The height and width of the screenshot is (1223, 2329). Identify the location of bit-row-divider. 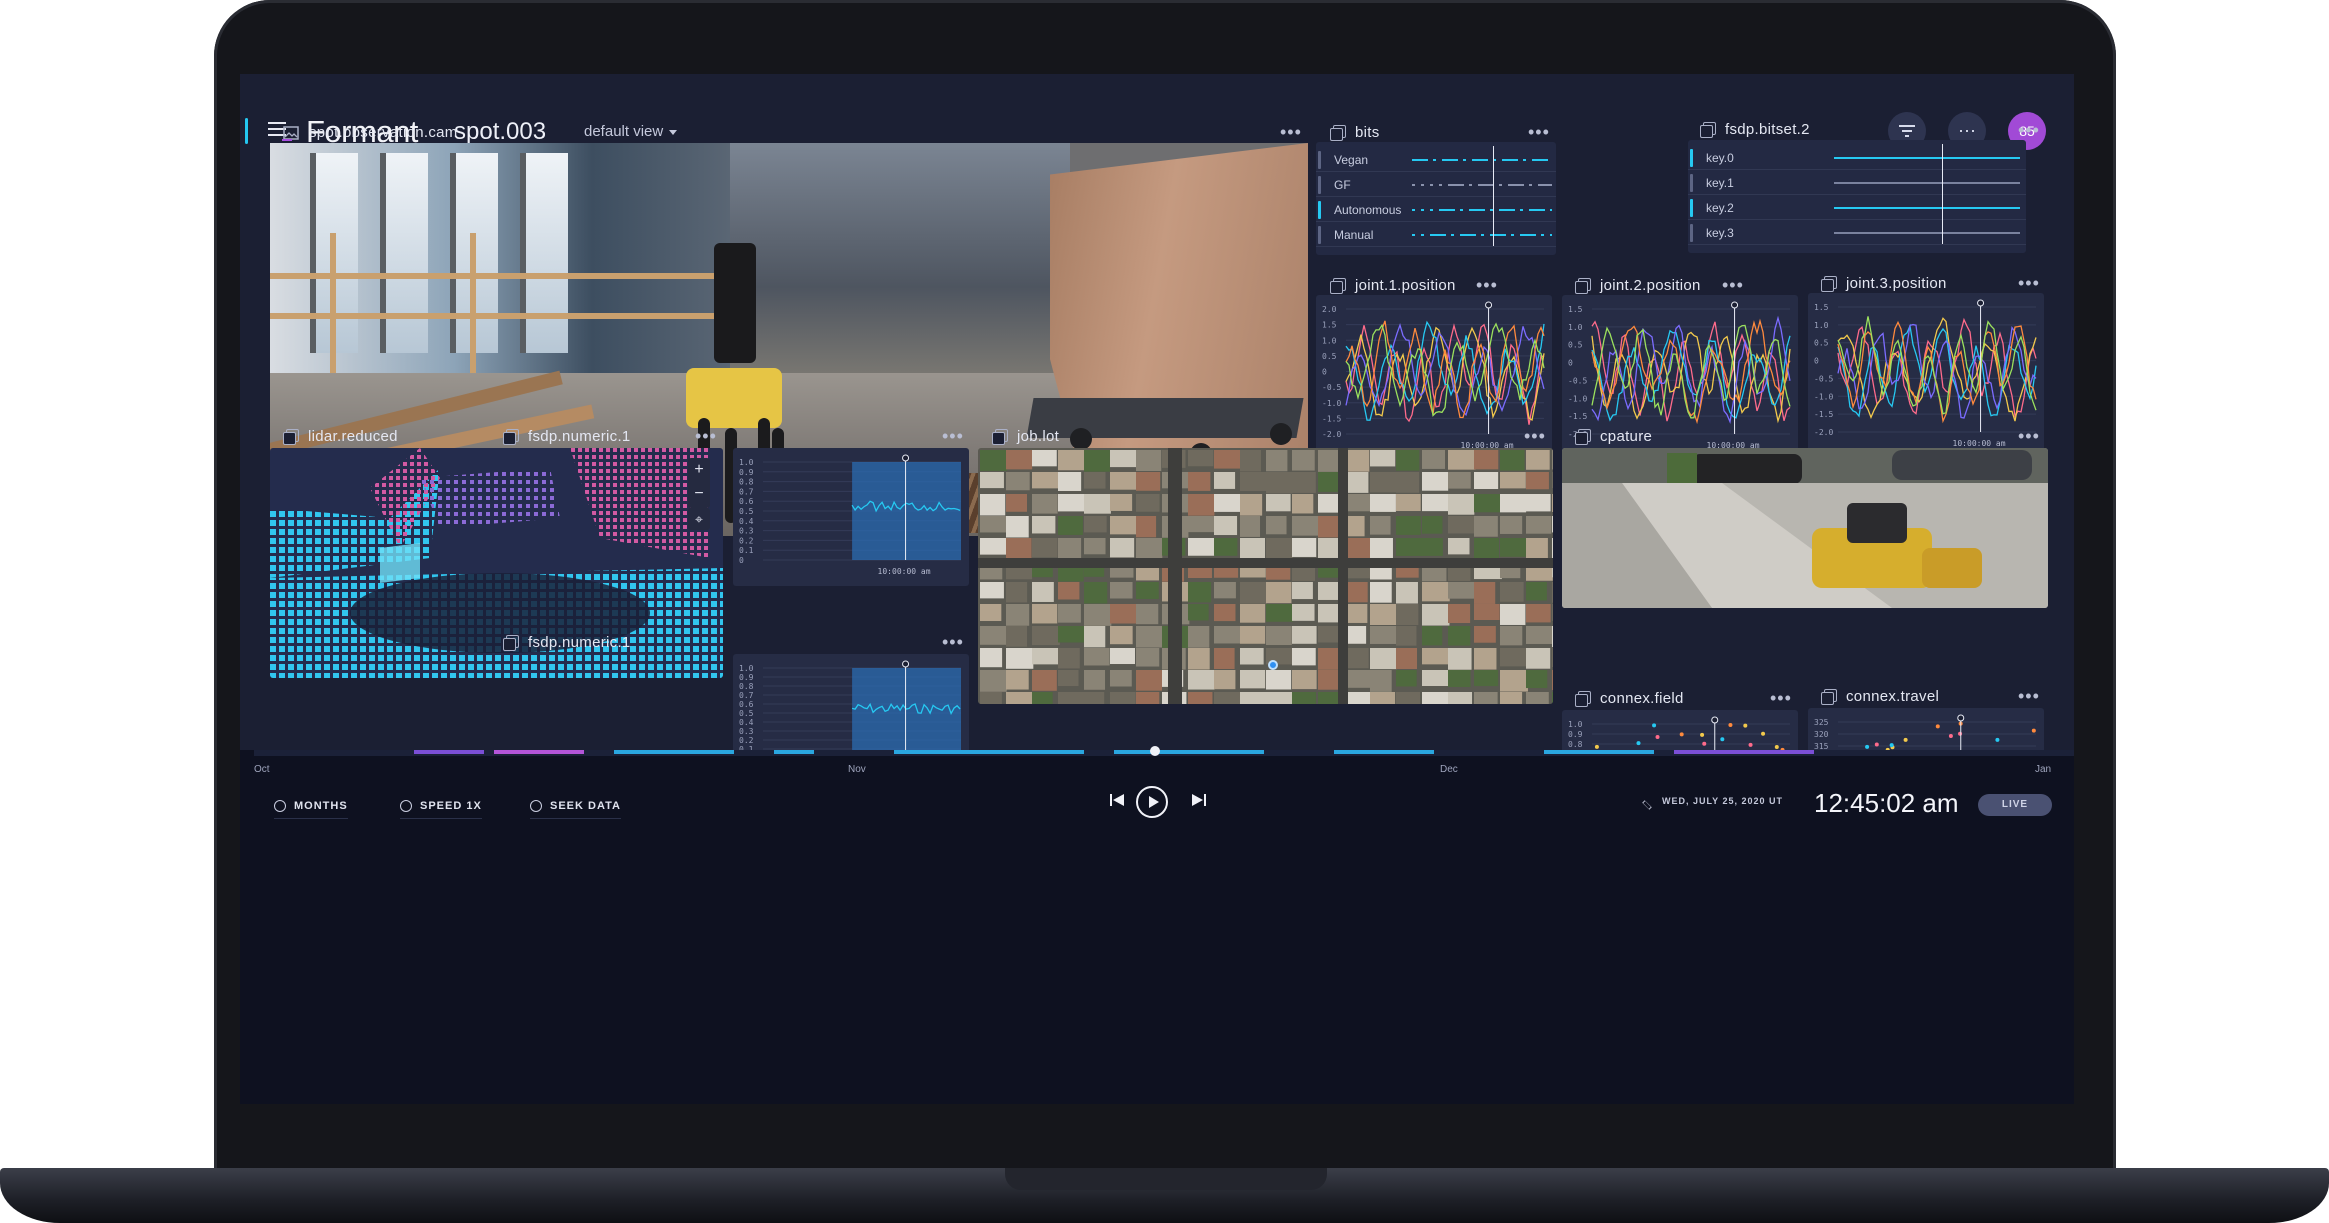
(1436, 196).